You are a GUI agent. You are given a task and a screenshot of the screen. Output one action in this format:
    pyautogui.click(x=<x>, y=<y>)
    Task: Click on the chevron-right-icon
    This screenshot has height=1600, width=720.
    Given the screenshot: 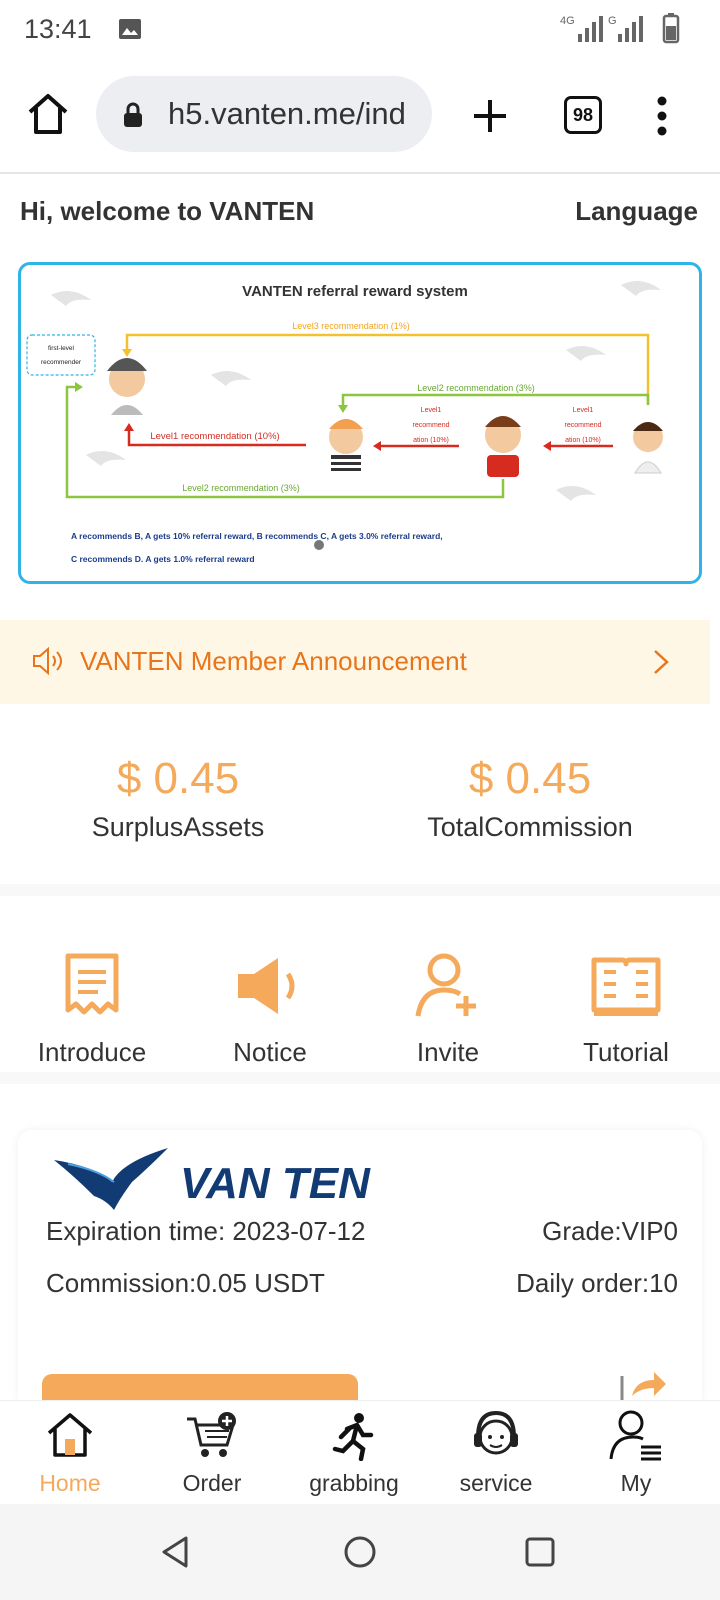 What is the action you would take?
    pyautogui.click(x=661, y=662)
    